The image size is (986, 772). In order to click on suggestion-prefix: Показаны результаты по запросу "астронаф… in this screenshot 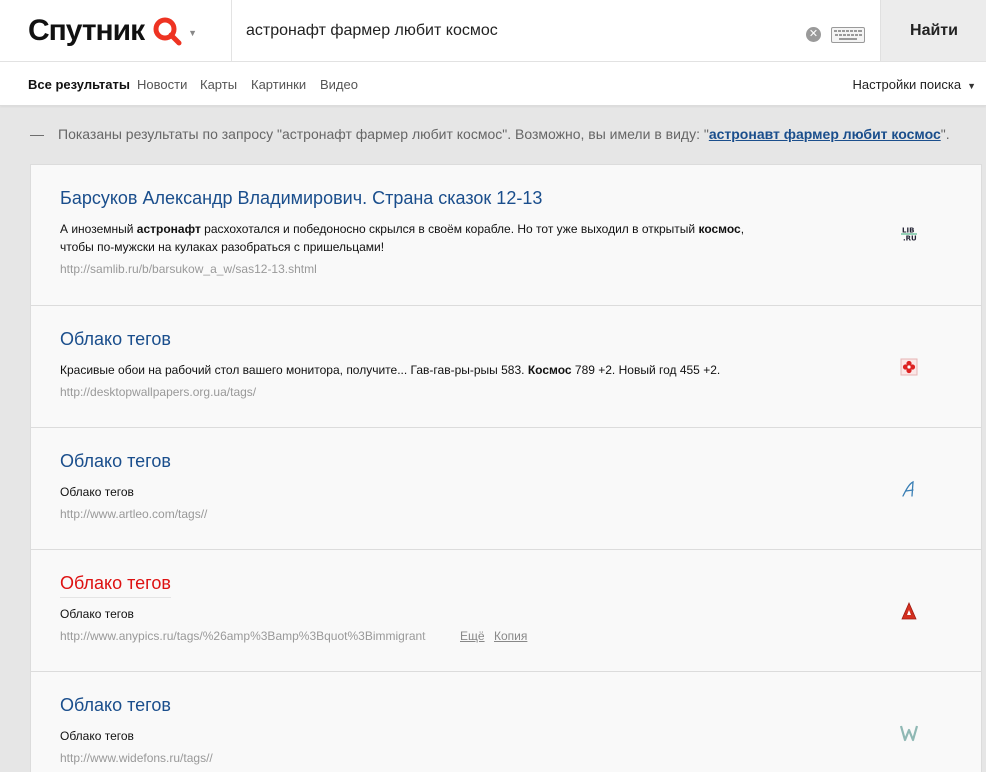, I will do `click(383, 134)`.